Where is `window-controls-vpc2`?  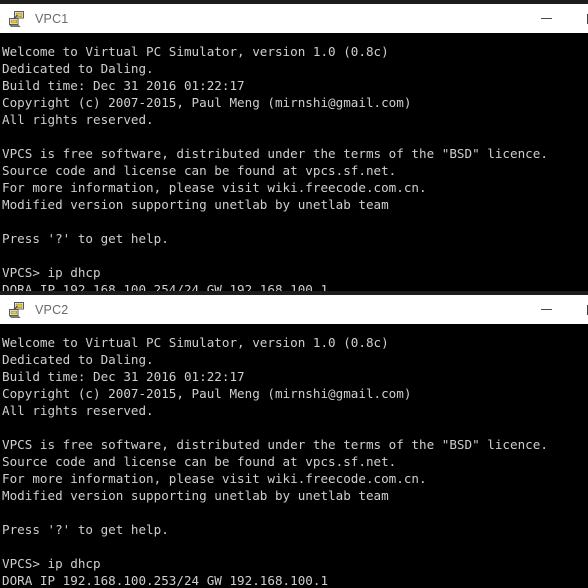 window-controls-vpc2 is located at coordinates (555, 309).